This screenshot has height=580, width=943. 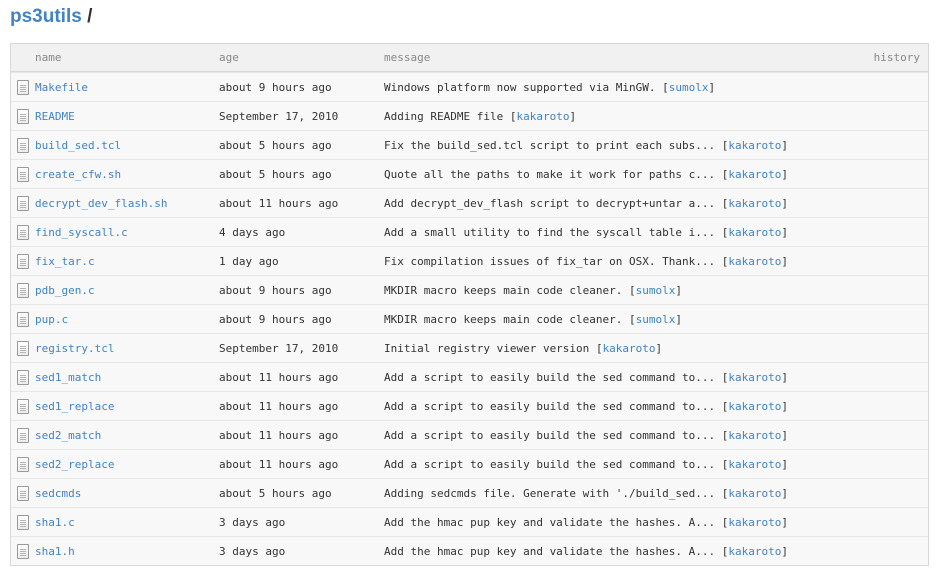 What do you see at coordinates (229, 57) in the screenshot?
I see `header-age: age` at bounding box center [229, 57].